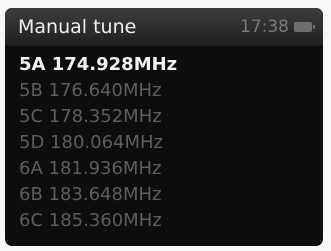 This screenshot has height=251, width=331. What do you see at coordinates (98, 91) in the screenshot?
I see `channel-item-5b: 5B 176.640MHz` at bounding box center [98, 91].